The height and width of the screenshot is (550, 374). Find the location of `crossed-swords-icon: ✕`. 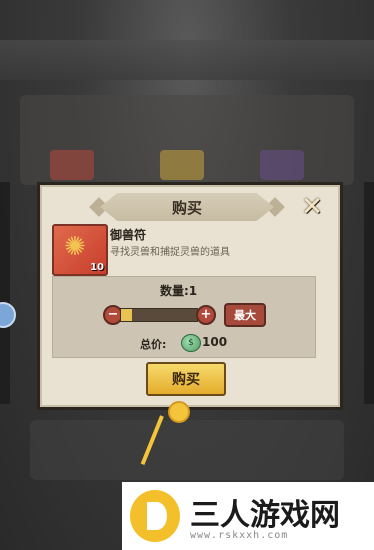

crossed-swords-icon: ✕ is located at coordinates (312, 207).